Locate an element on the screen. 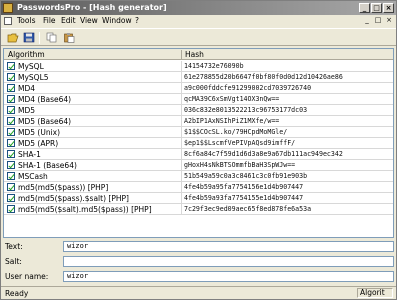 The image size is (397, 300). algorithm-cell: md5(md5($pass).$salt) [PHP] is located at coordinates (73, 198).